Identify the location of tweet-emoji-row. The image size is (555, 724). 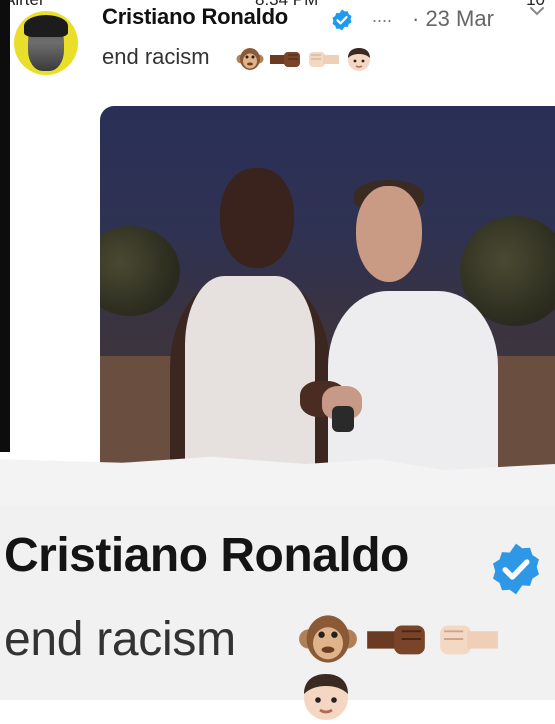
(304, 59).